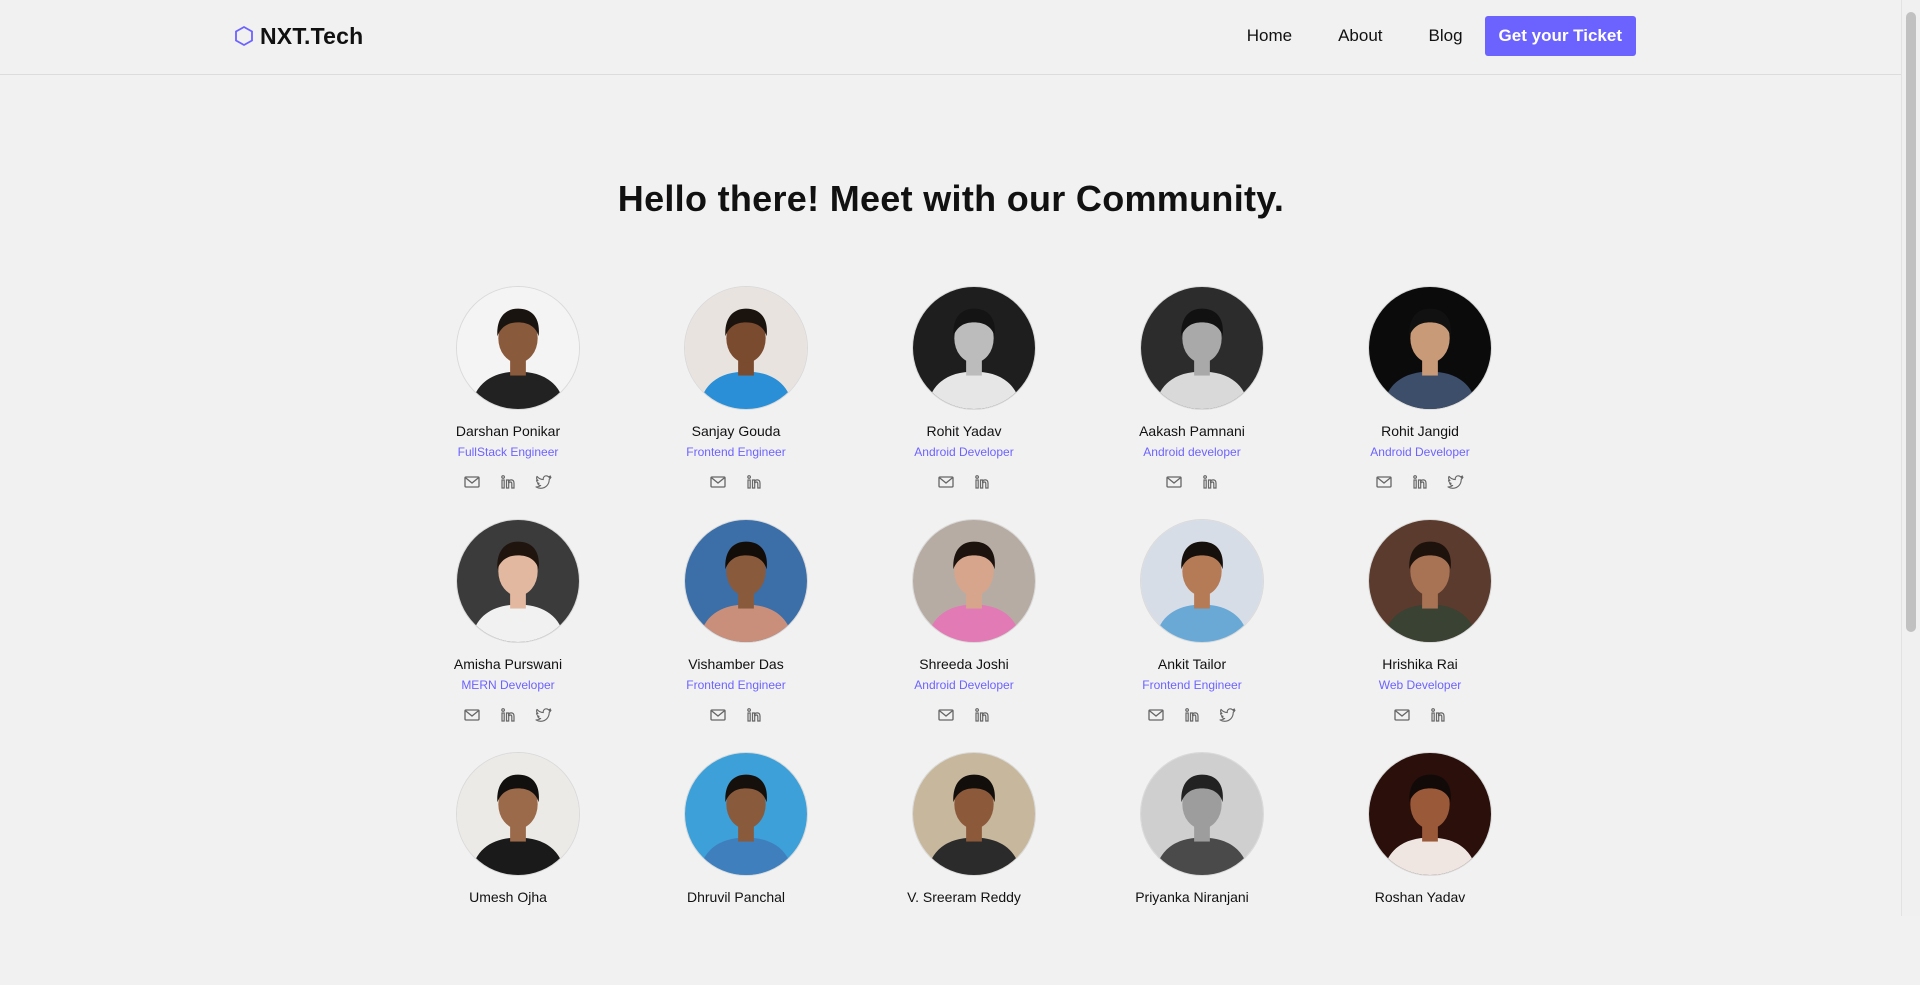 The width and height of the screenshot is (1920, 985). I want to click on nav-home: Home, so click(1269, 36).